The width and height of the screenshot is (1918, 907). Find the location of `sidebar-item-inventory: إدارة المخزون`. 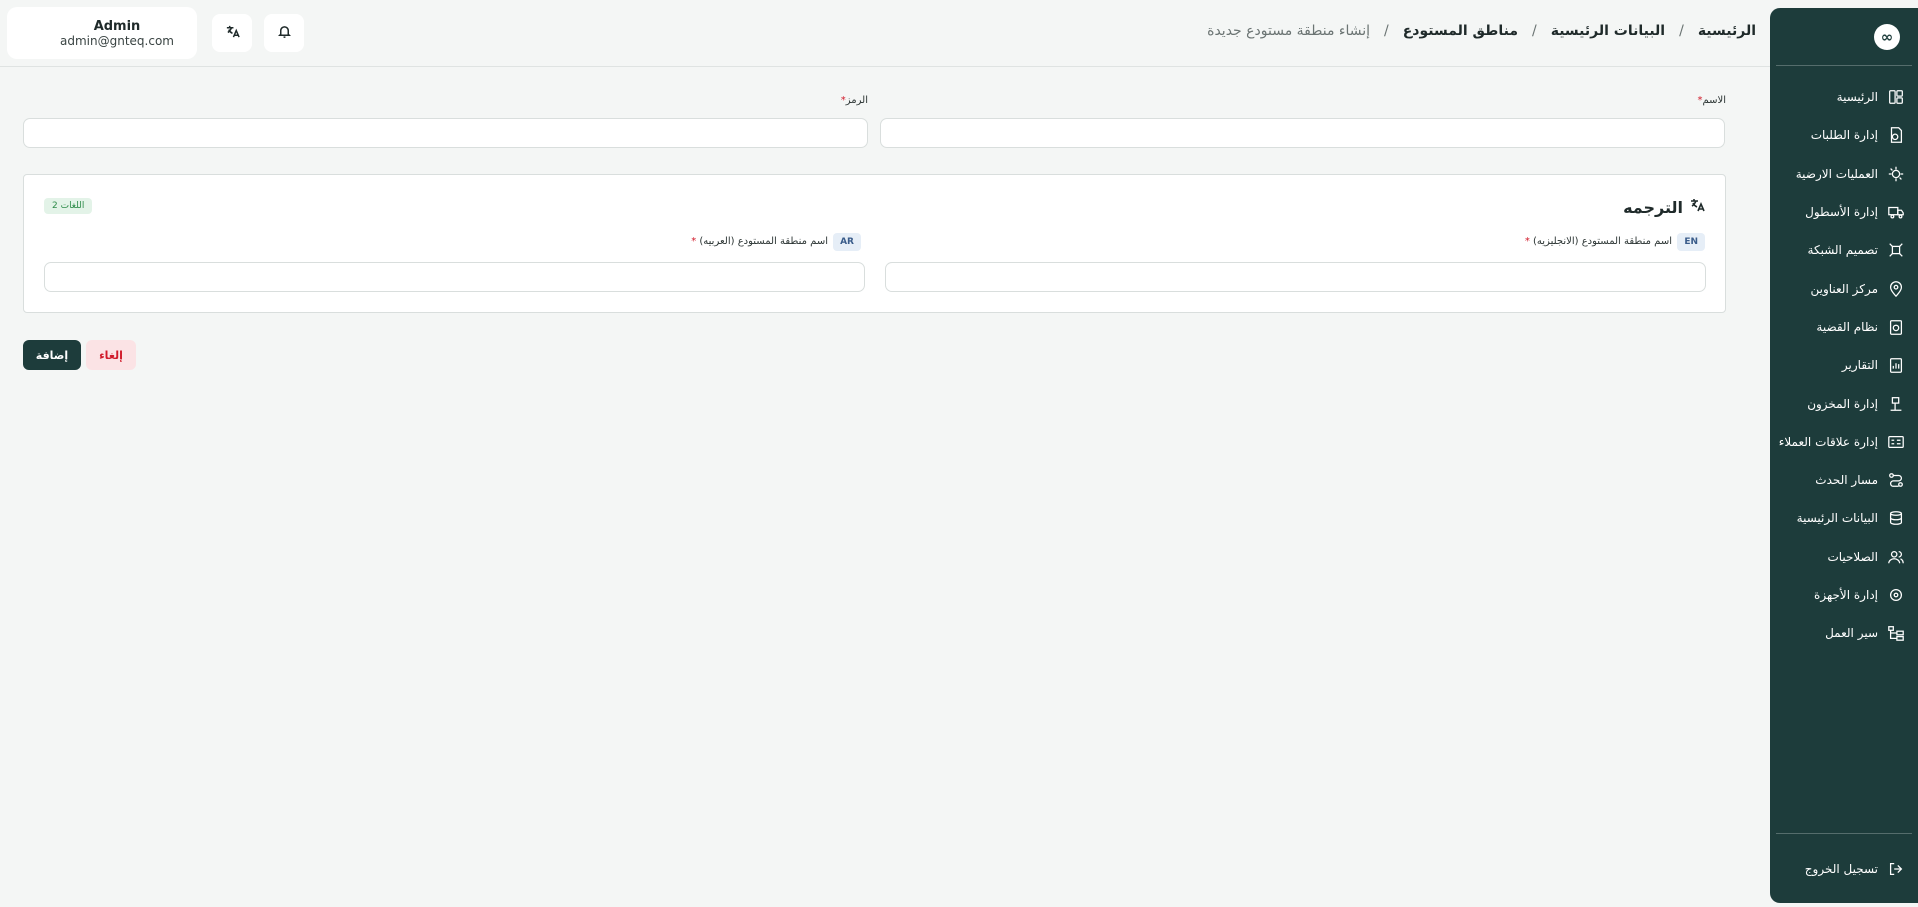

sidebar-item-inventory: إدارة المخزون is located at coordinates (1844, 403).